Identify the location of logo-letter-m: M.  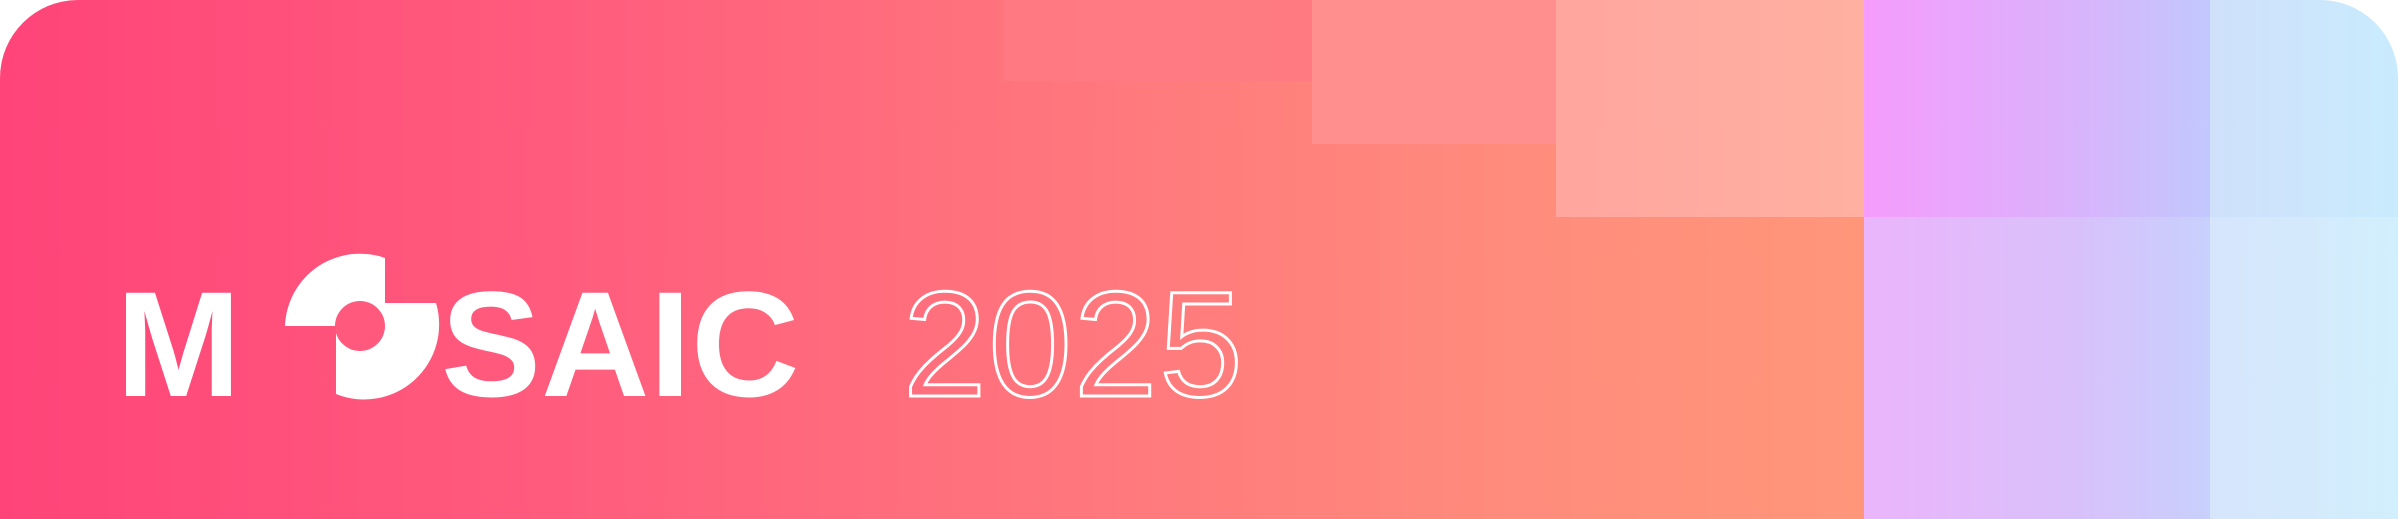
(178, 344).